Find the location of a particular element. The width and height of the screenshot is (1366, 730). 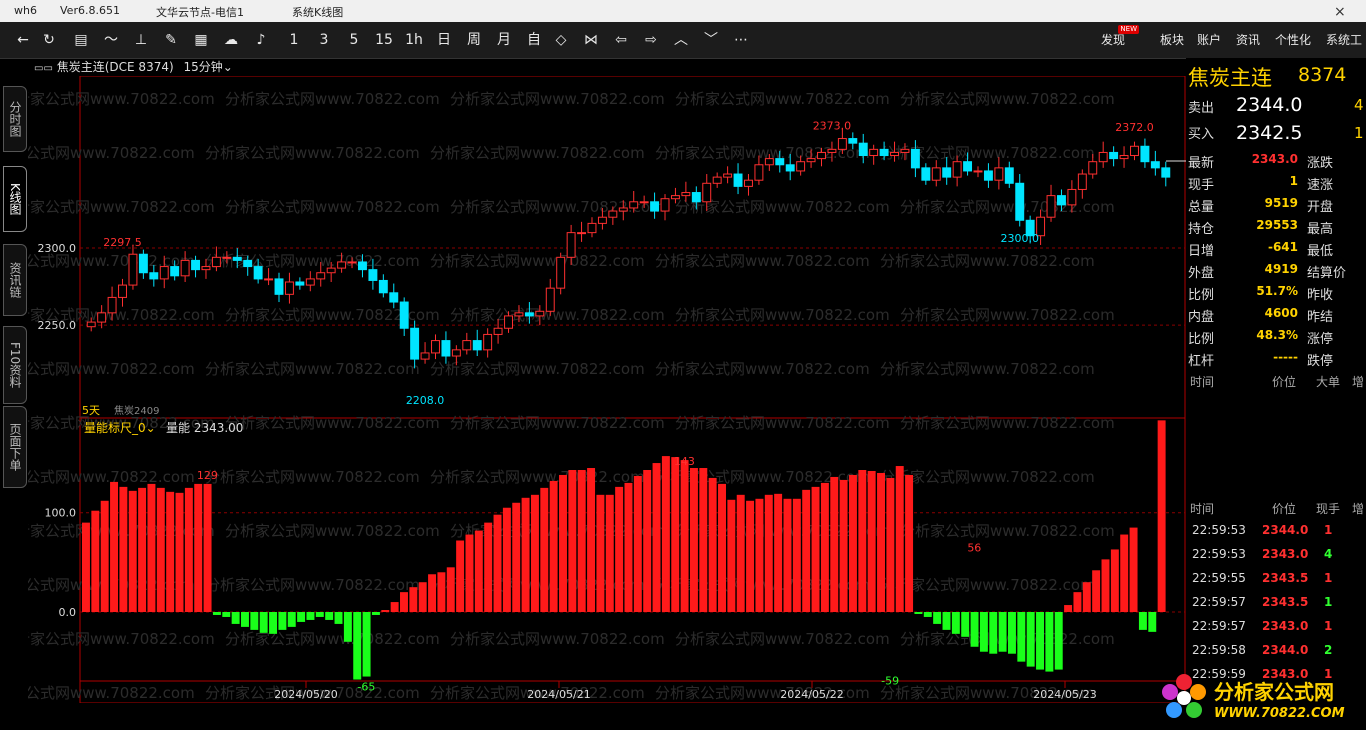

candle-icon: ⊥ is located at coordinates (141, 40).